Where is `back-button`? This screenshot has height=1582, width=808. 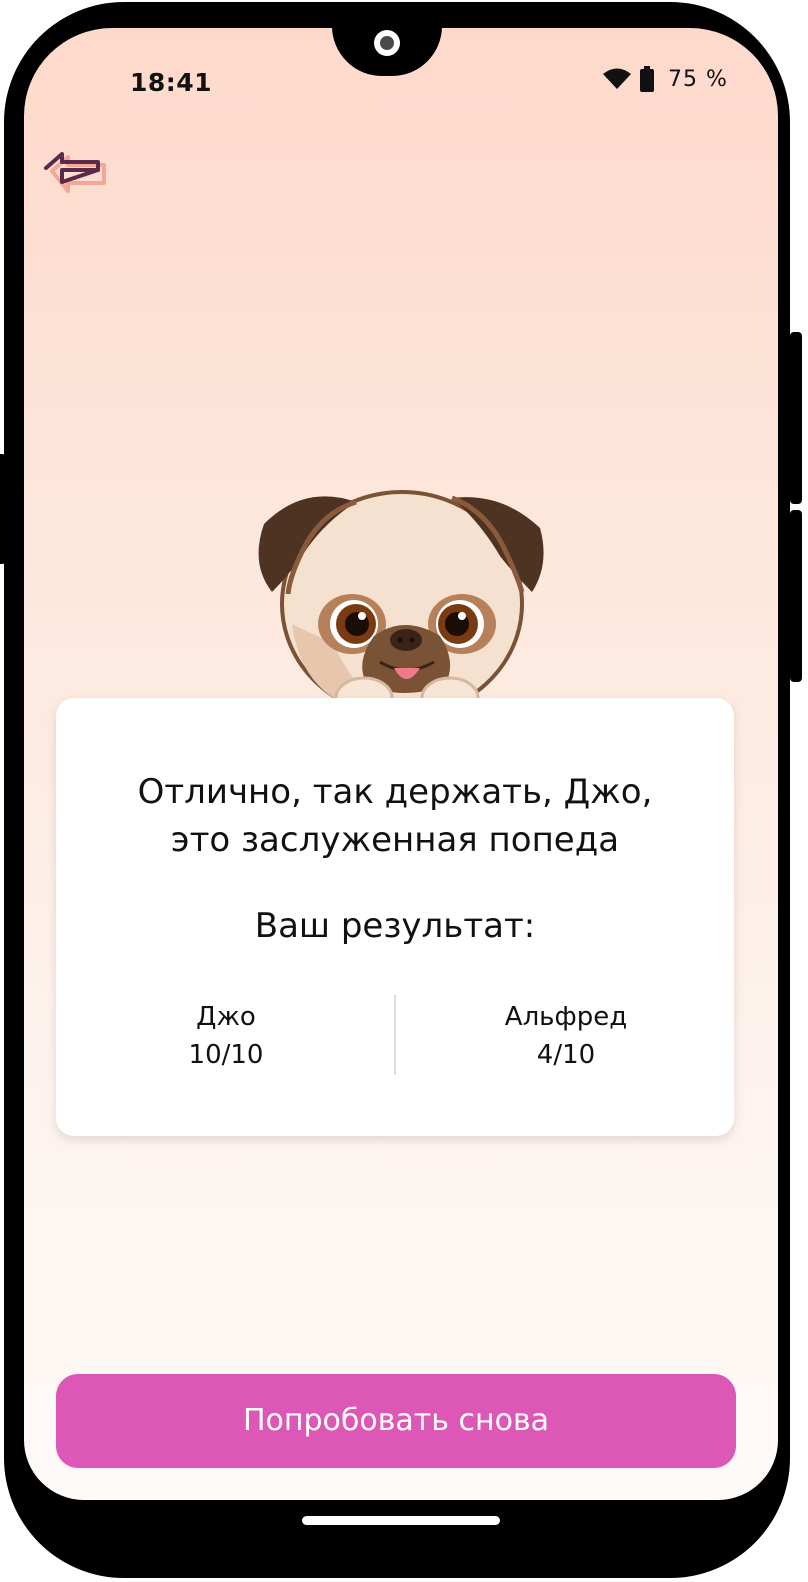
back-button is located at coordinates (75, 171).